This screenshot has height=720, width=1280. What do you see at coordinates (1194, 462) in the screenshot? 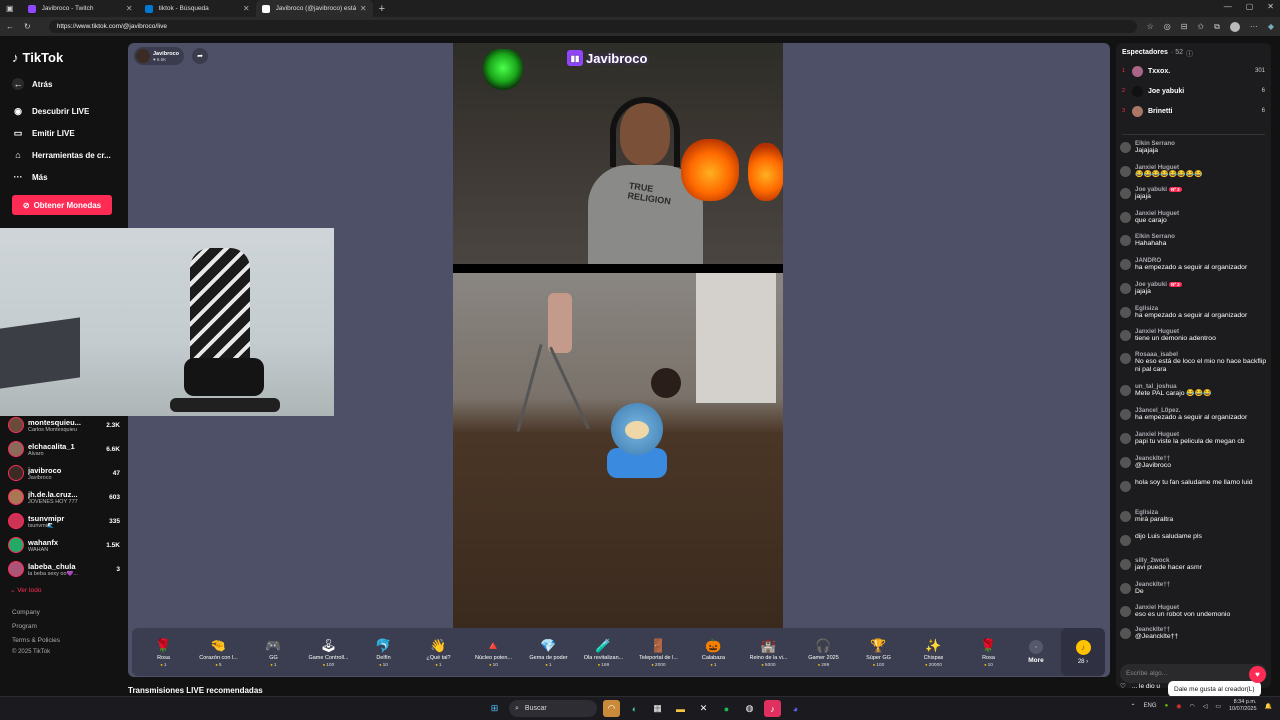
I see `chat-message: Jeancklte†† @Javibroco` at bounding box center [1194, 462].